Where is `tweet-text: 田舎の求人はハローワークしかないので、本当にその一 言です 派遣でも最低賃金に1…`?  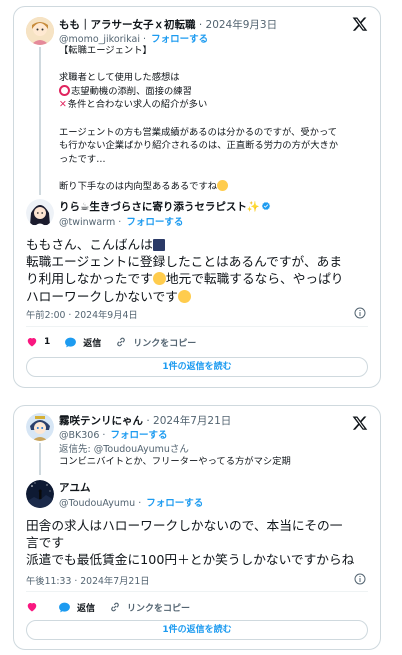
tweet-text: 田舎の求人はハローワークしかないので、本当にその一 言です 派遣でも最低賃金に1… is located at coordinates (190, 543).